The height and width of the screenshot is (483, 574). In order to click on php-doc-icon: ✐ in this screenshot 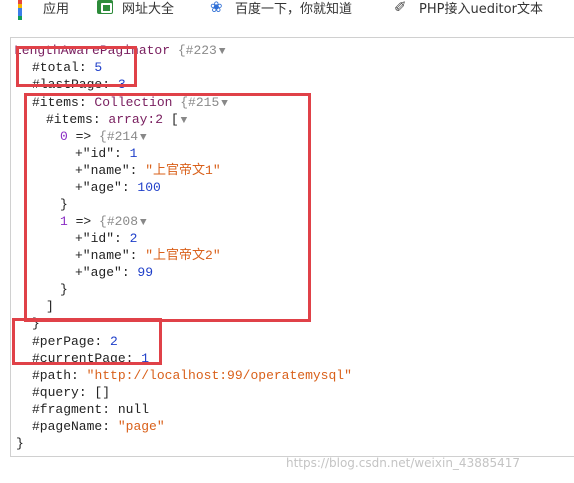, I will do `click(400, 8)`.